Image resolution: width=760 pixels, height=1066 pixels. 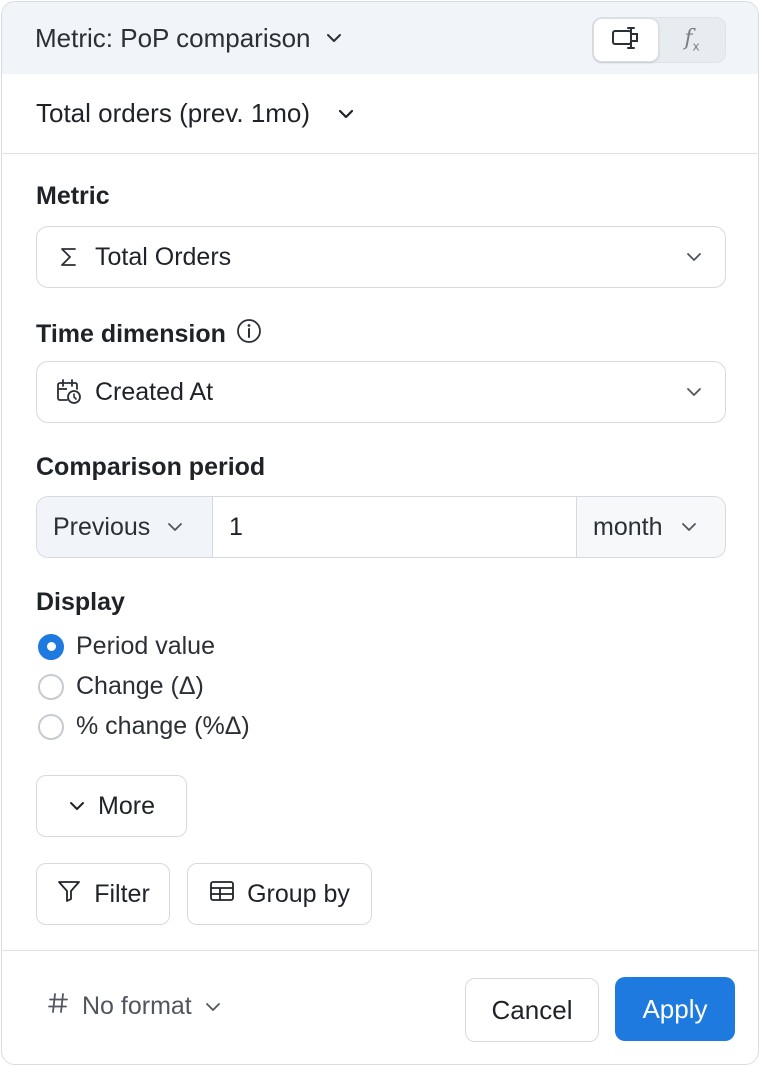 I want to click on metric-name-dropdown: Total orders (prev. 1mo), so click(x=196, y=113).